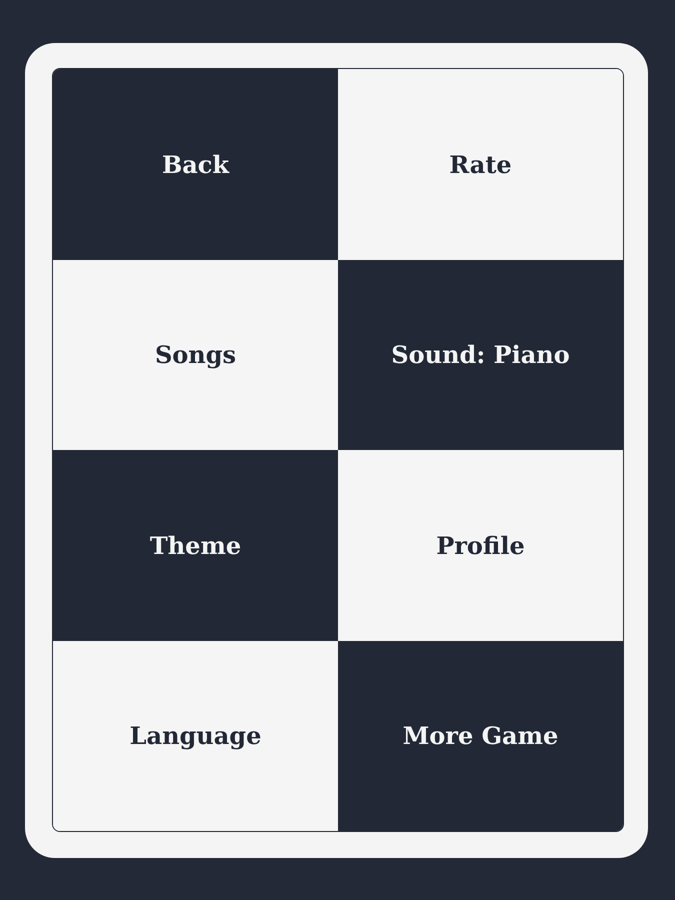 The image size is (675, 900). What do you see at coordinates (480, 735) in the screenshot?
I see `menu-tile: More Game` at bounding box center [480, 735].